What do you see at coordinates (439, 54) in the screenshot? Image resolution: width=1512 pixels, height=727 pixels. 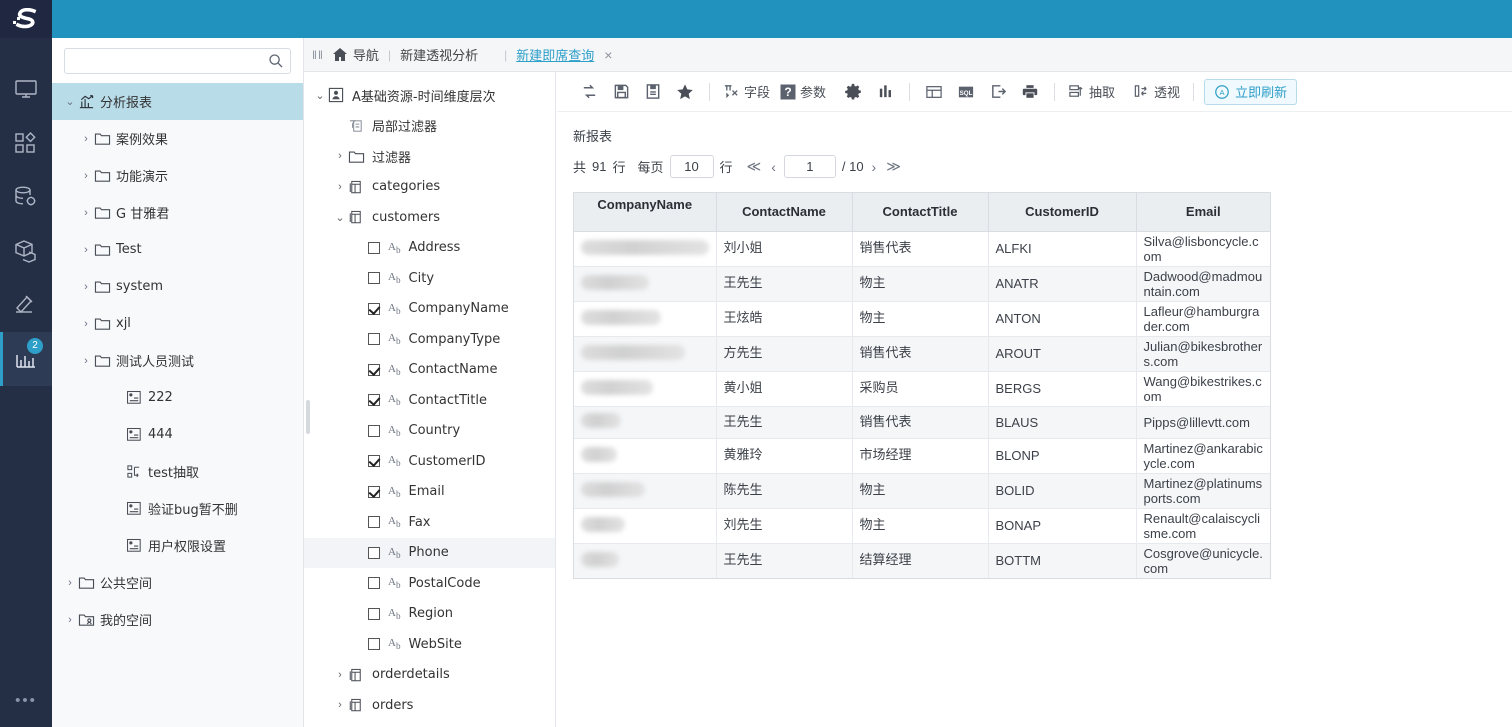 I see `breadcrumb-item-pivot: 新建透视分析` at bounding box center [439, 54].